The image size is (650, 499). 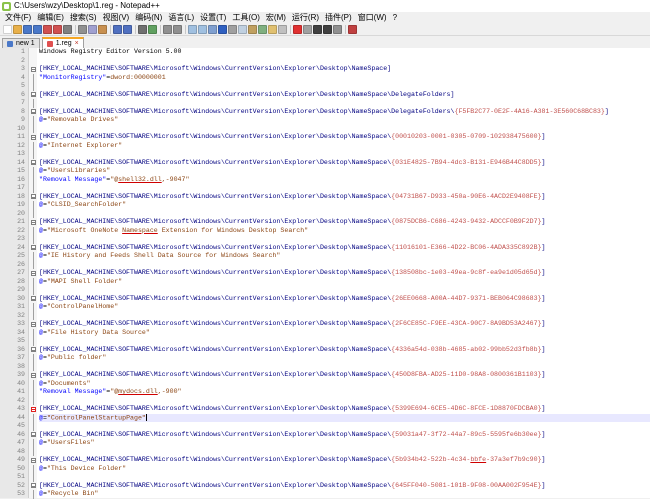 I want to click on close-all-icon, so click(x=57, y=29).